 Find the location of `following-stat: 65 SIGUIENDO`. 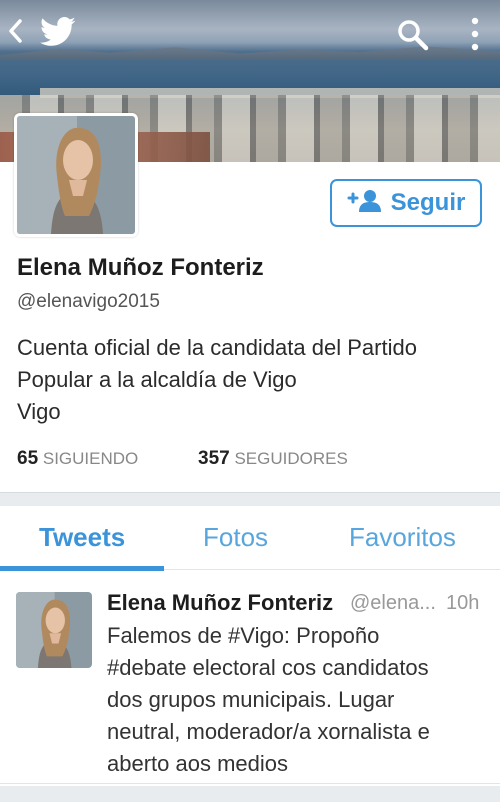

following-stat: 65 SIGUIENDO is located at coordinates (77, 459).